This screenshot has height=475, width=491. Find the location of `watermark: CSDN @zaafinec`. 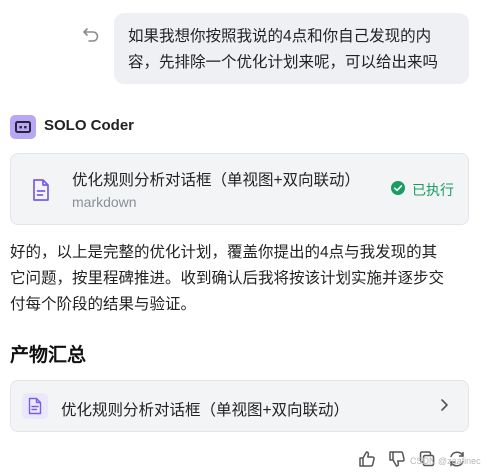

watermark: CSDN @zaafinec is located at coordinates (445, 461).